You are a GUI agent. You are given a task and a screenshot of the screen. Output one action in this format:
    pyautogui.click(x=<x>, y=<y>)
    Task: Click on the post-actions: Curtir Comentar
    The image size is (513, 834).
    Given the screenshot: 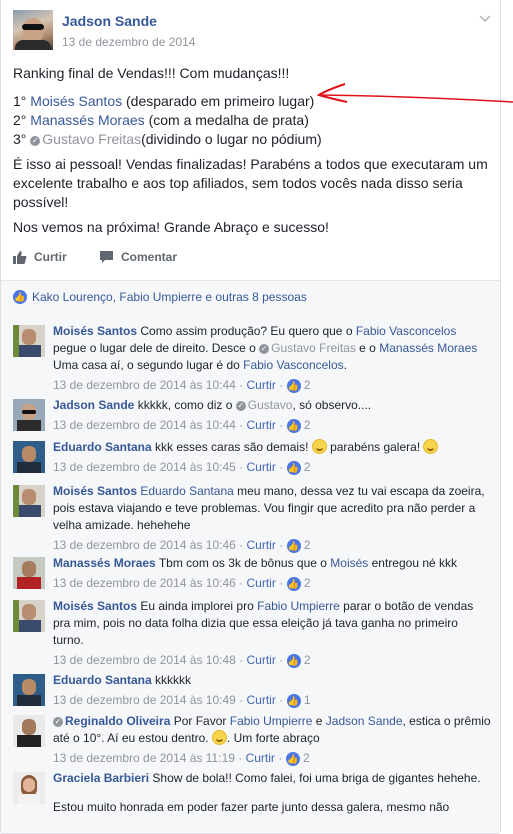 What is the action you would take?
    pyautogui.click(x=251, y=261)
    